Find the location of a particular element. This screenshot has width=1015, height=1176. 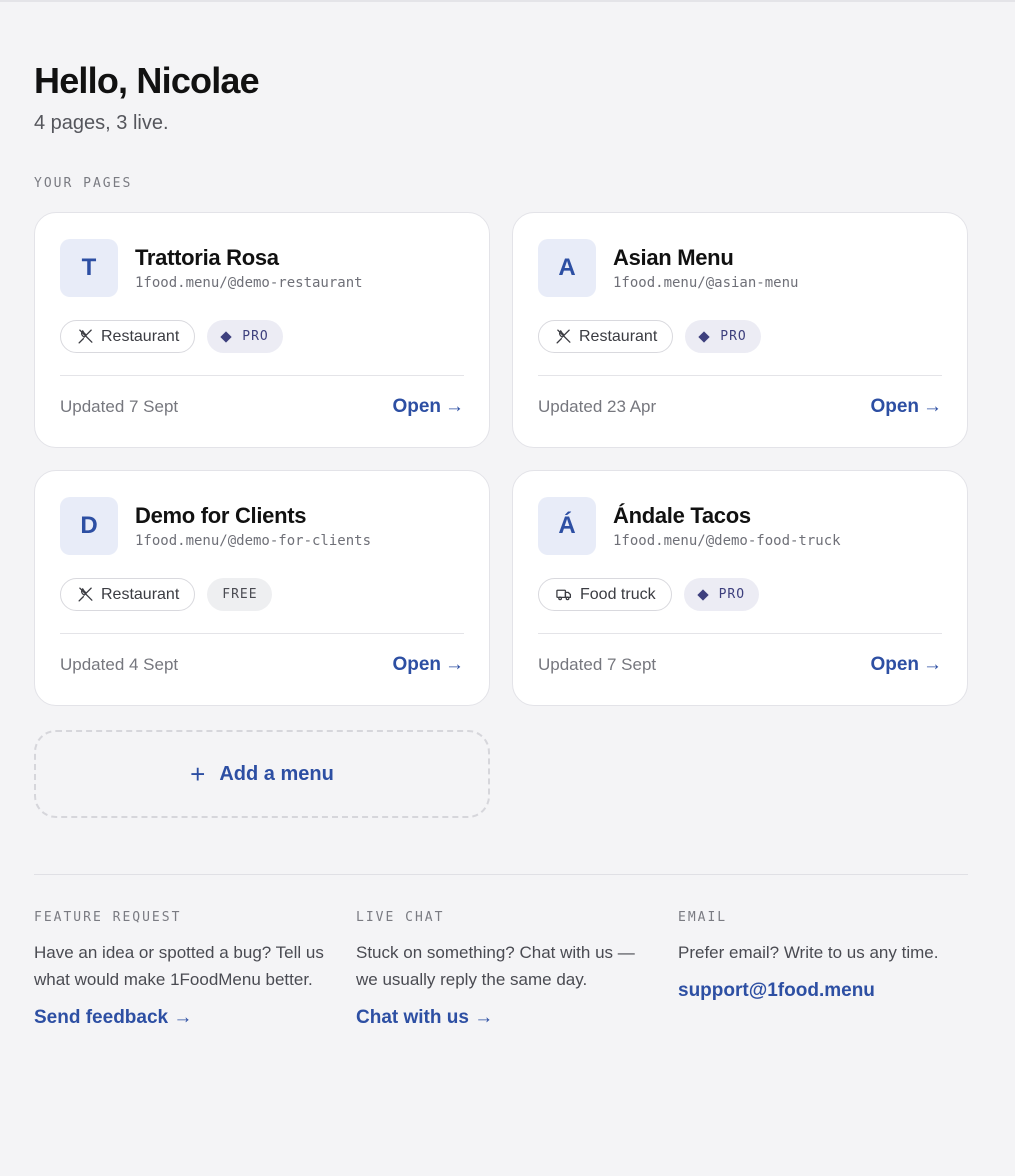

top-border is located at coordinates (507, 1).